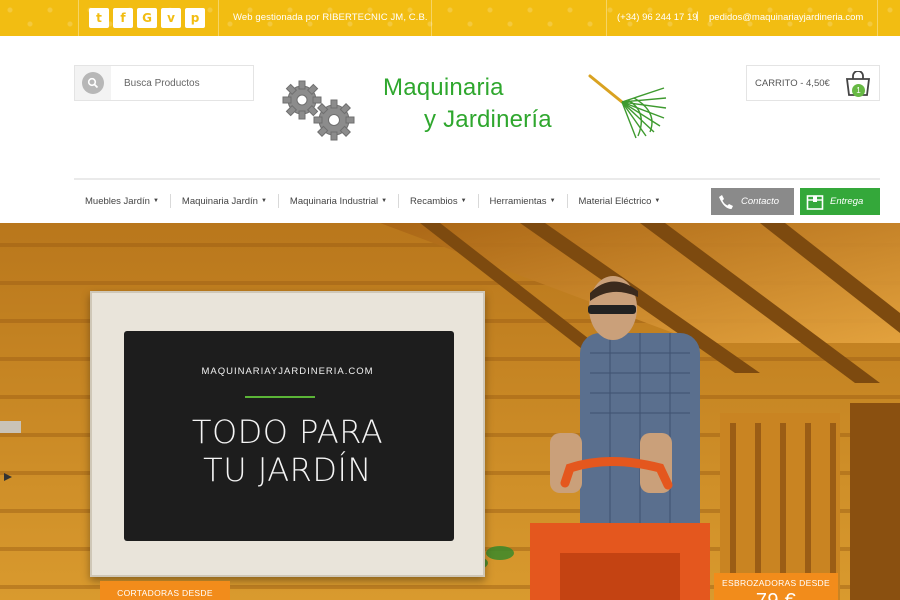  I want to click on search-button, so click(93, 83).